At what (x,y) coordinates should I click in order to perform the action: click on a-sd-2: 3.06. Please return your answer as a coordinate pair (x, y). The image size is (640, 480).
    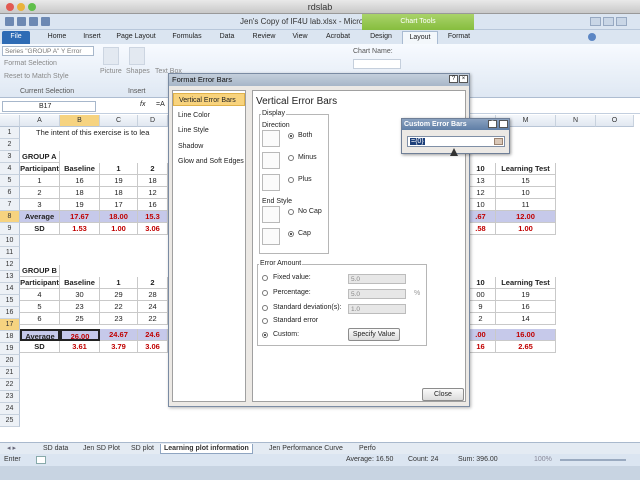
    Looking at the image, I should click on (153, 229).